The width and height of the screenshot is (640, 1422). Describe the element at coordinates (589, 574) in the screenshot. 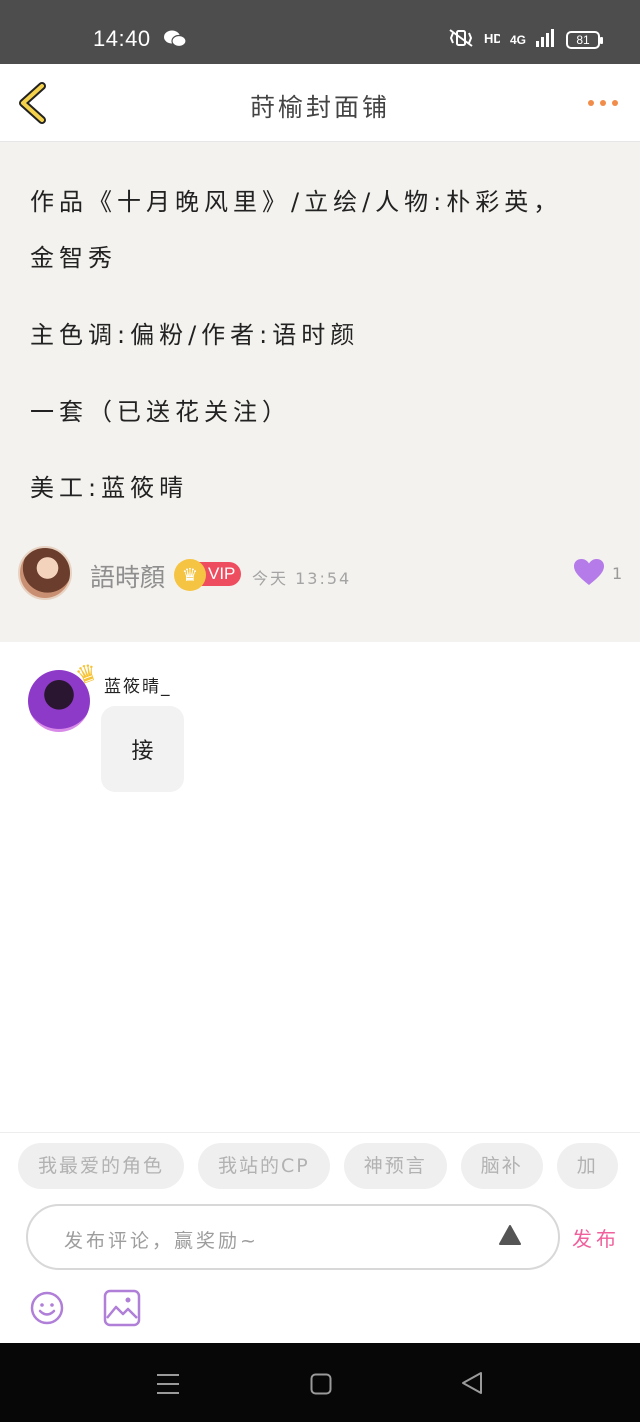

I see `heart-icon` at that location.